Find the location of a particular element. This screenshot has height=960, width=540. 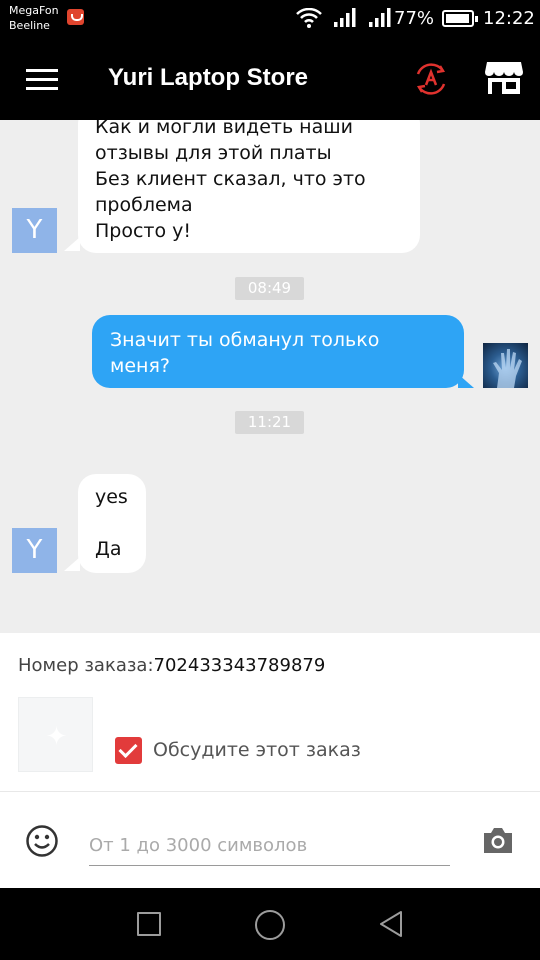

my-avatar is located at coordinates (505, 365).